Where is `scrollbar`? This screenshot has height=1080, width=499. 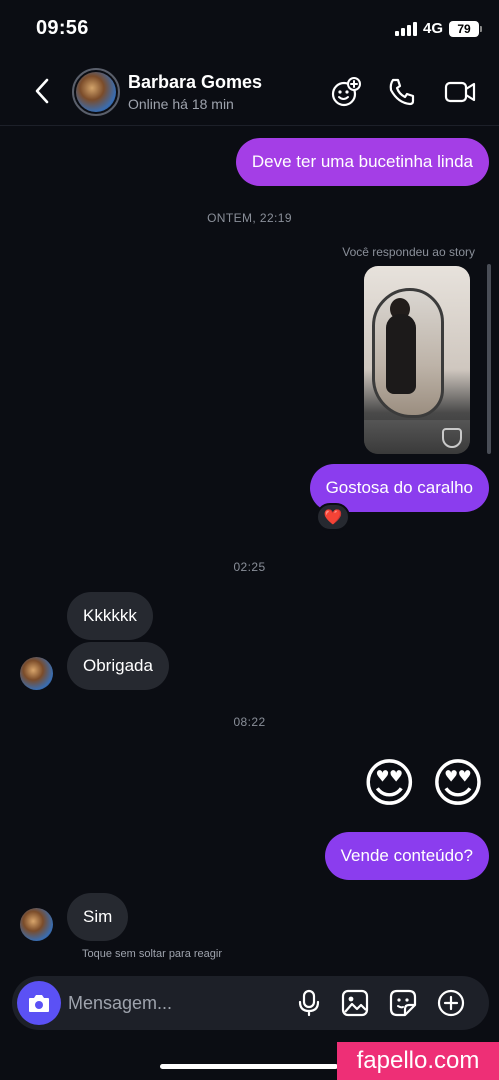
scrollbar is located at coordinates (489, 359).